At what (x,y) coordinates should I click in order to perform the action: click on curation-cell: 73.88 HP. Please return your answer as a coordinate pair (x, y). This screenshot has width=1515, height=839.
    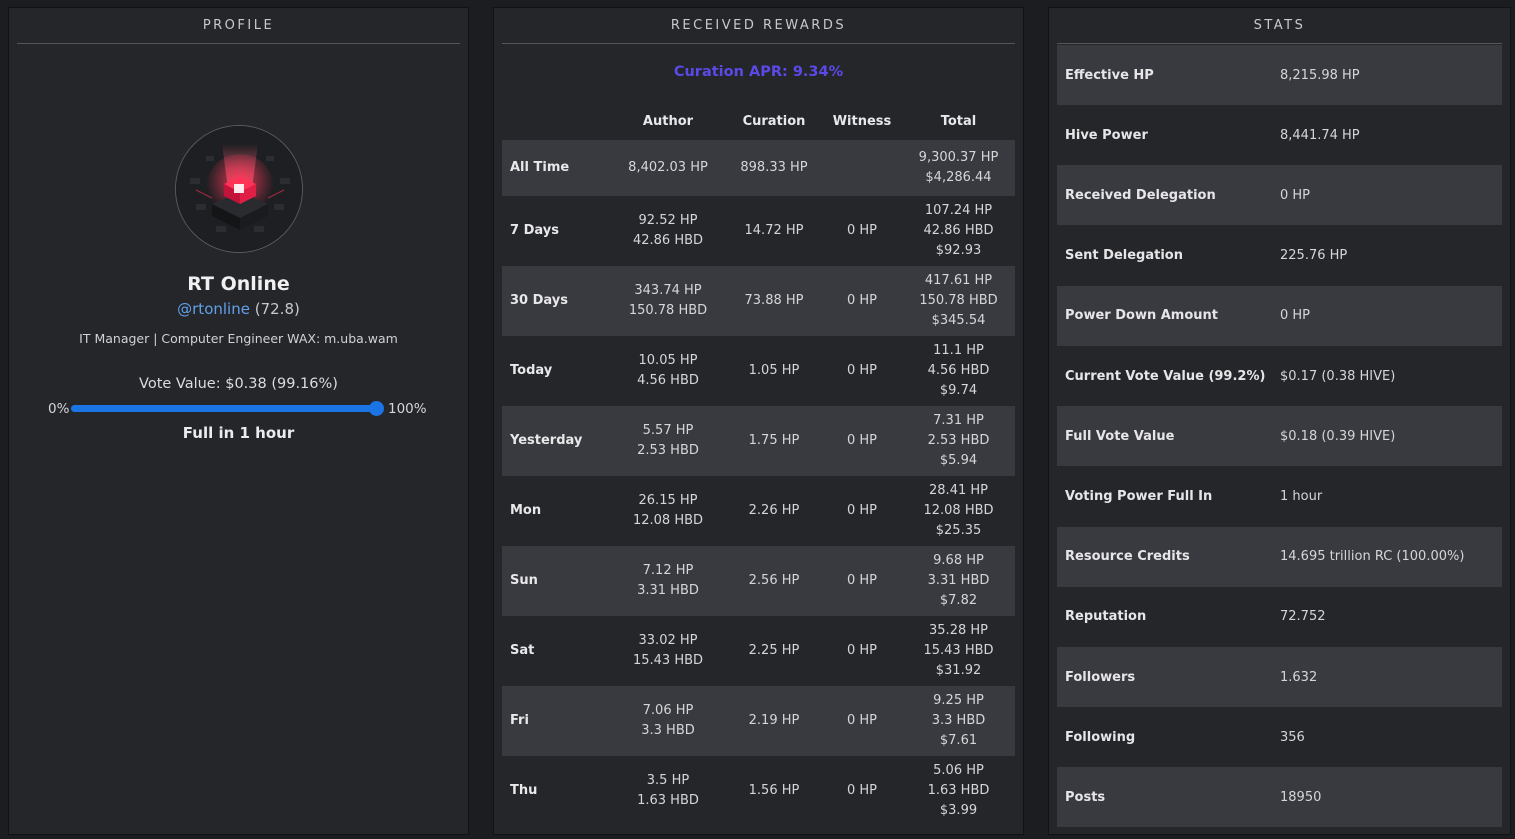
    Looking at the image, I should click on (774, 301).